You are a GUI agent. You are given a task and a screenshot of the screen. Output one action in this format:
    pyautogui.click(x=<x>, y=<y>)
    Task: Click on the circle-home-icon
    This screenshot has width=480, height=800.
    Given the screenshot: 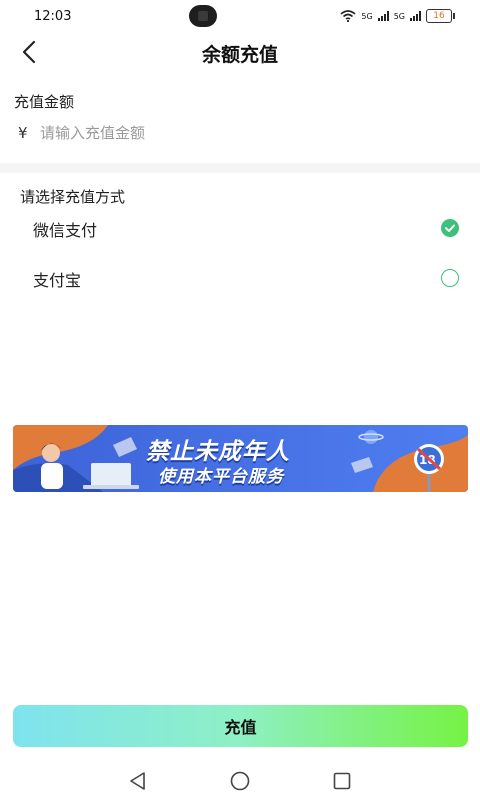 What is the action you would take?
    pyautogui.click(x=240, y=781)
    